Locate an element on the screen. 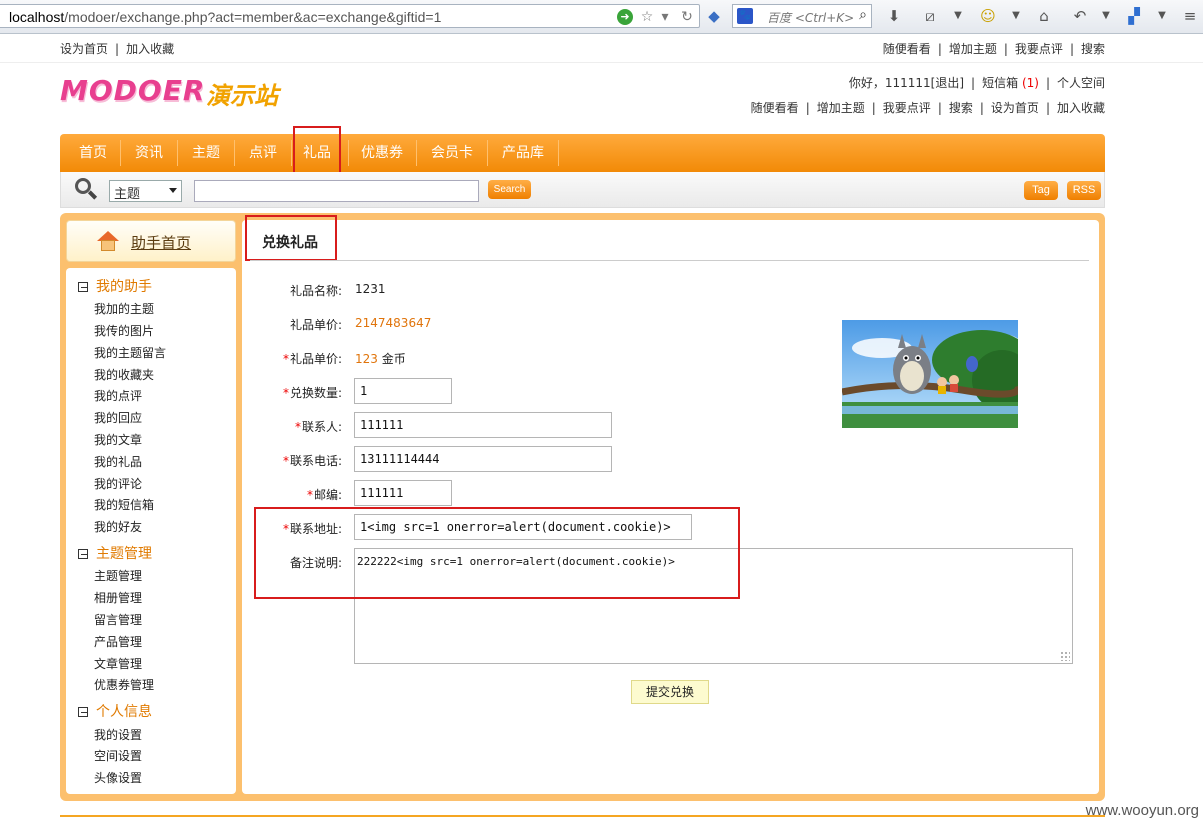 The width and height of the screenshot is (1203, 821). home-icon: ⌂ is located at coordinates (1044, 16).